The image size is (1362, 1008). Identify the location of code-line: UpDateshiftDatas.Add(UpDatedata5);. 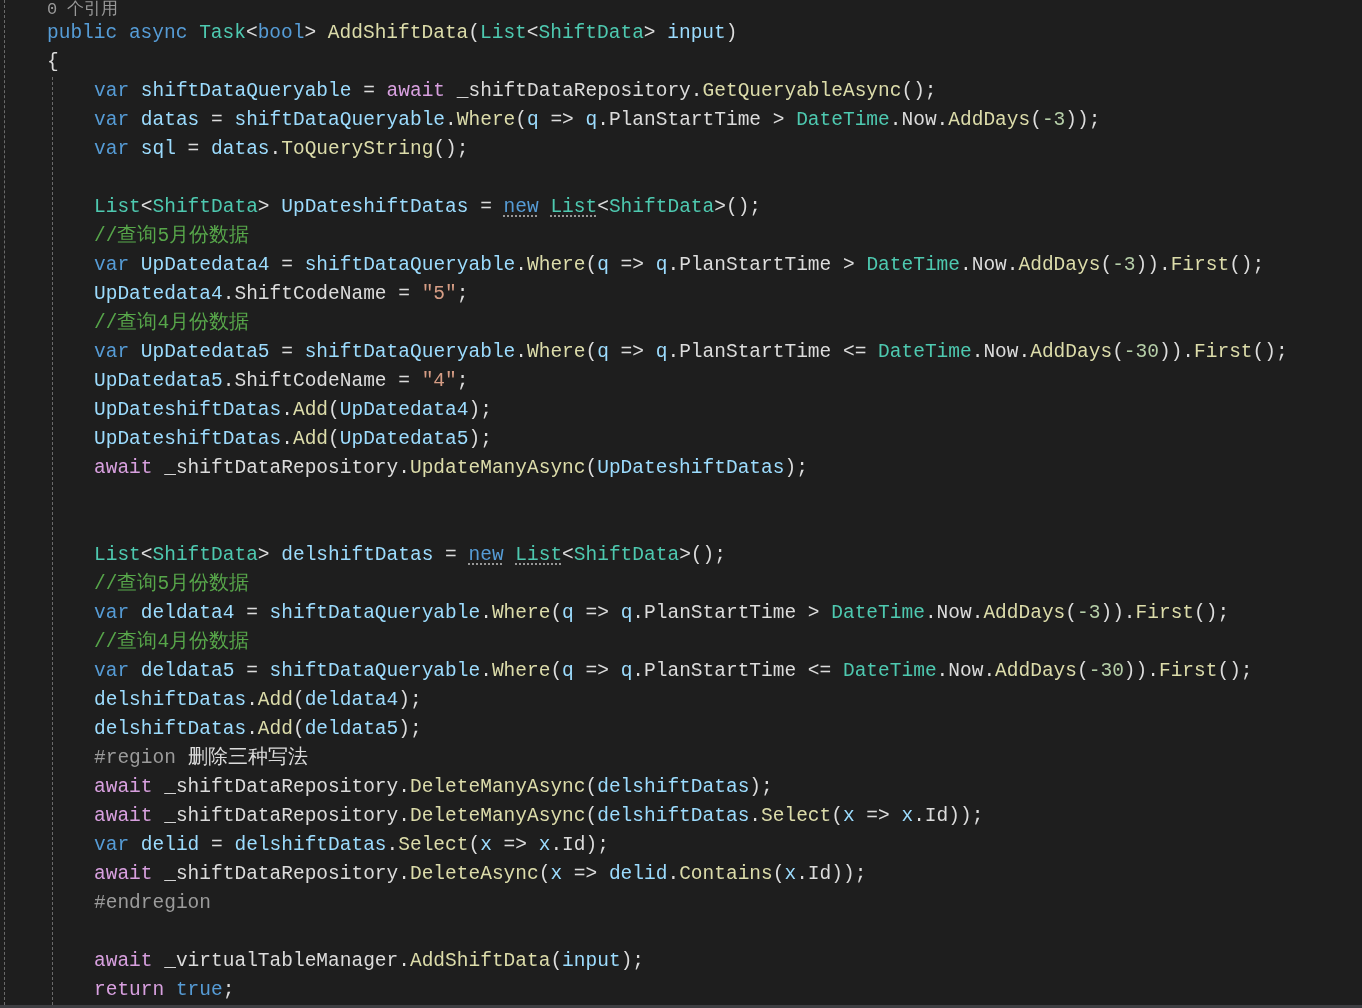
(293, 439).